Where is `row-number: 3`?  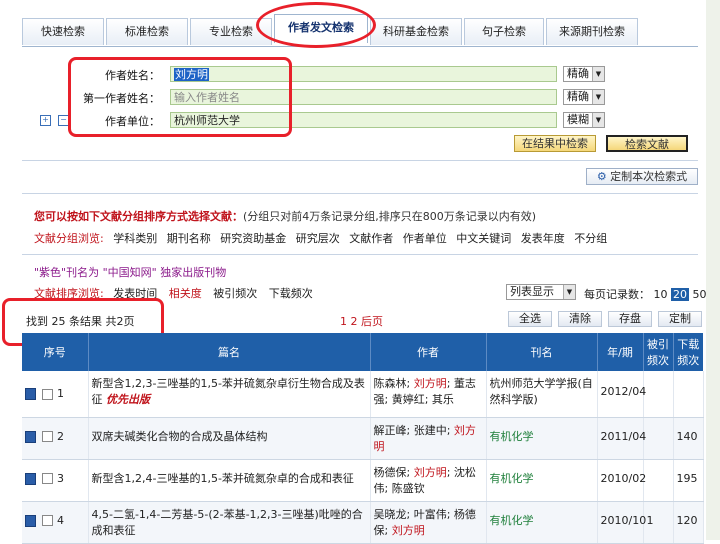
row-number: 3 is located at coordinates (60, 478).